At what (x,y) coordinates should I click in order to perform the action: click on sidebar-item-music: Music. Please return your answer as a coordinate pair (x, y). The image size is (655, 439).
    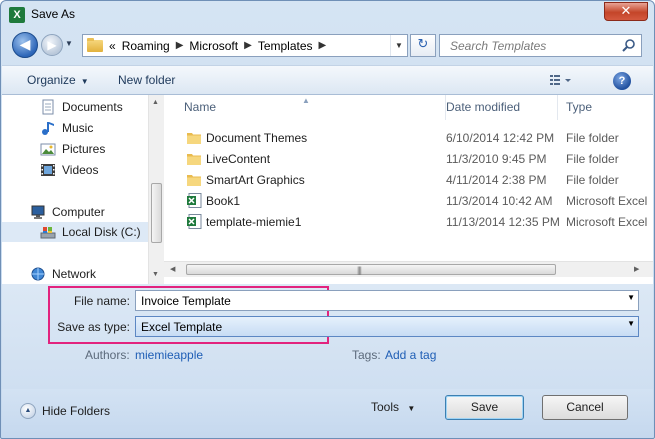
    Looking at the image, I should click on (75, 128).